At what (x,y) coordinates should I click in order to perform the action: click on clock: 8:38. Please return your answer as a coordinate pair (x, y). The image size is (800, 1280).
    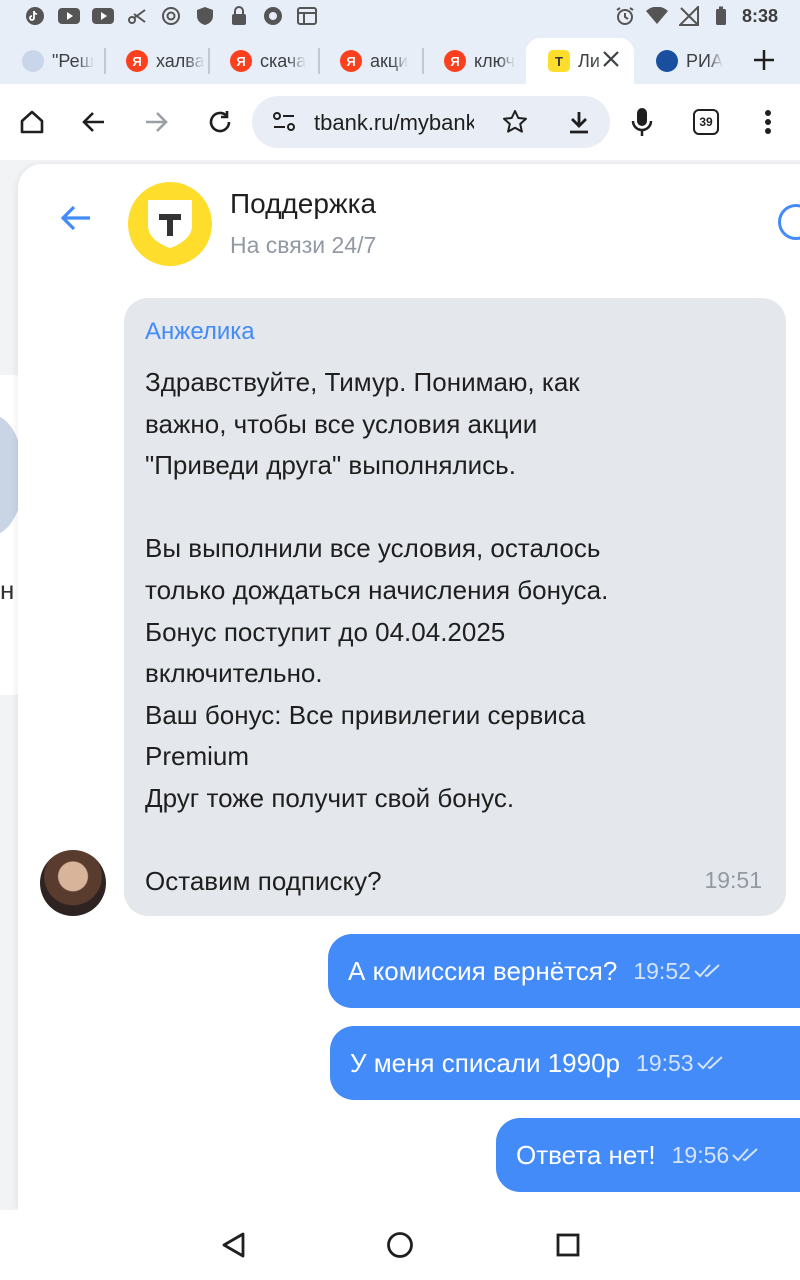
    Looking at the image, I should click on (759, 15).